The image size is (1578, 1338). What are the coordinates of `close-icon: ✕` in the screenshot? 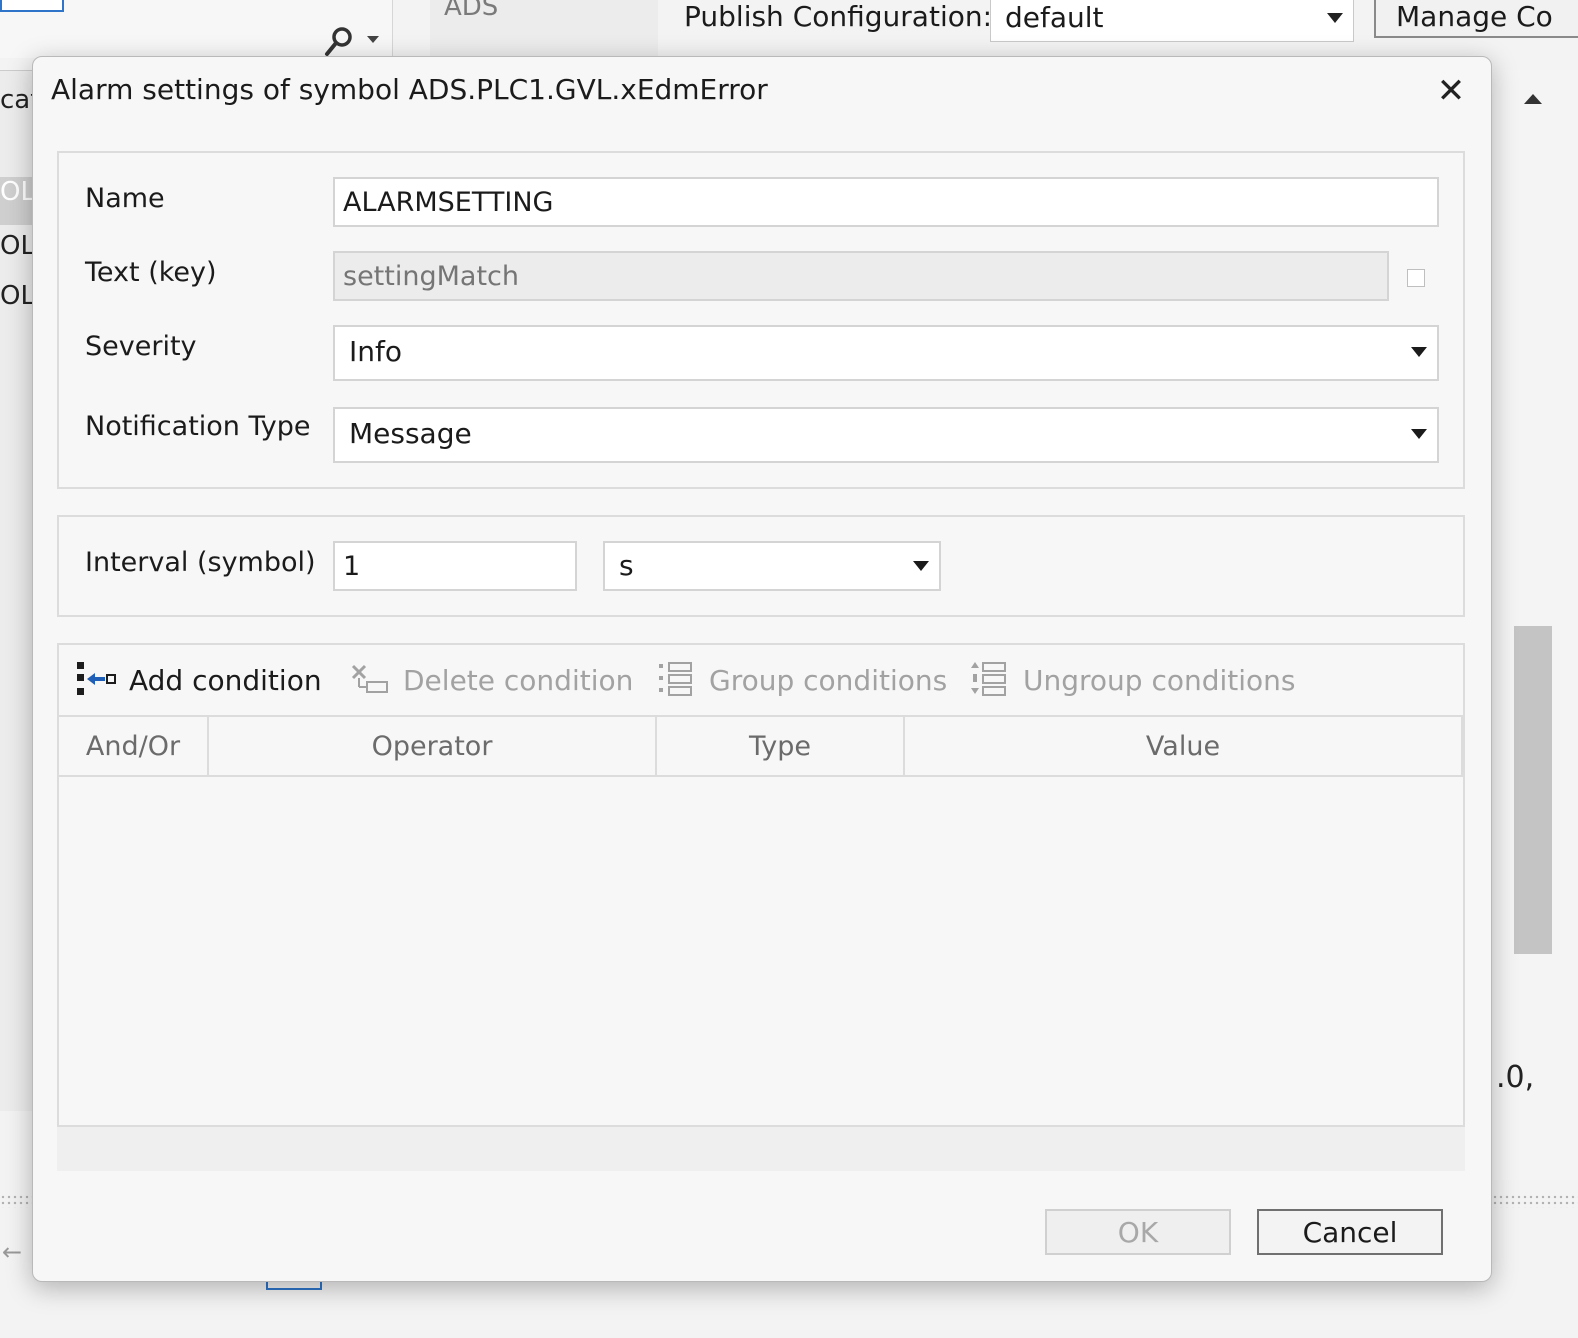 It's located at (1451, 91).